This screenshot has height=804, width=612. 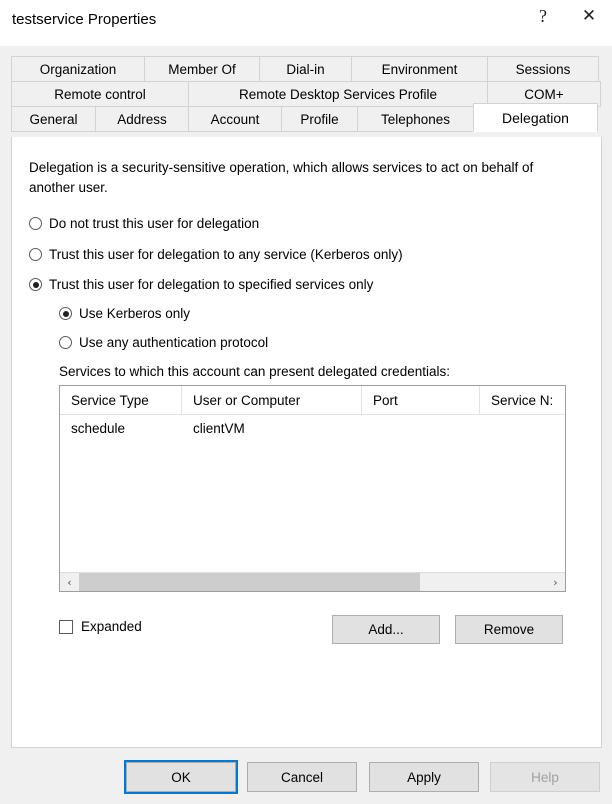 I want to click on tab-label: Remote control, so click(x=100, y=94).